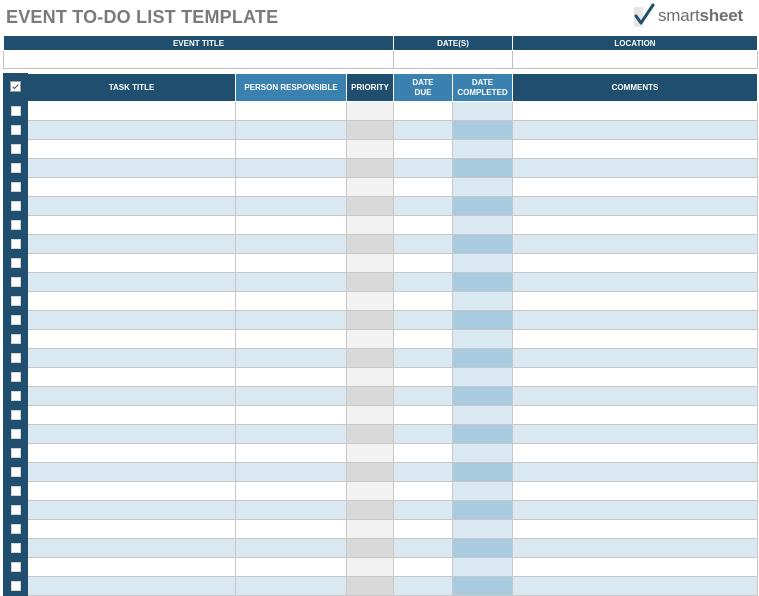 This screenshot has width=759, height=596. Describe the element at coordinates (453, 59) in the screenshot. I see `dates-field` at that location.